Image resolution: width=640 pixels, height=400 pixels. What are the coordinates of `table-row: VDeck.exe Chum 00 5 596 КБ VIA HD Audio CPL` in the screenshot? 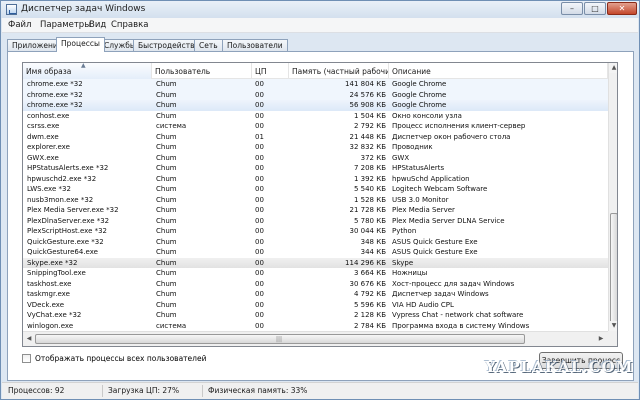 It's located at (315, 305).